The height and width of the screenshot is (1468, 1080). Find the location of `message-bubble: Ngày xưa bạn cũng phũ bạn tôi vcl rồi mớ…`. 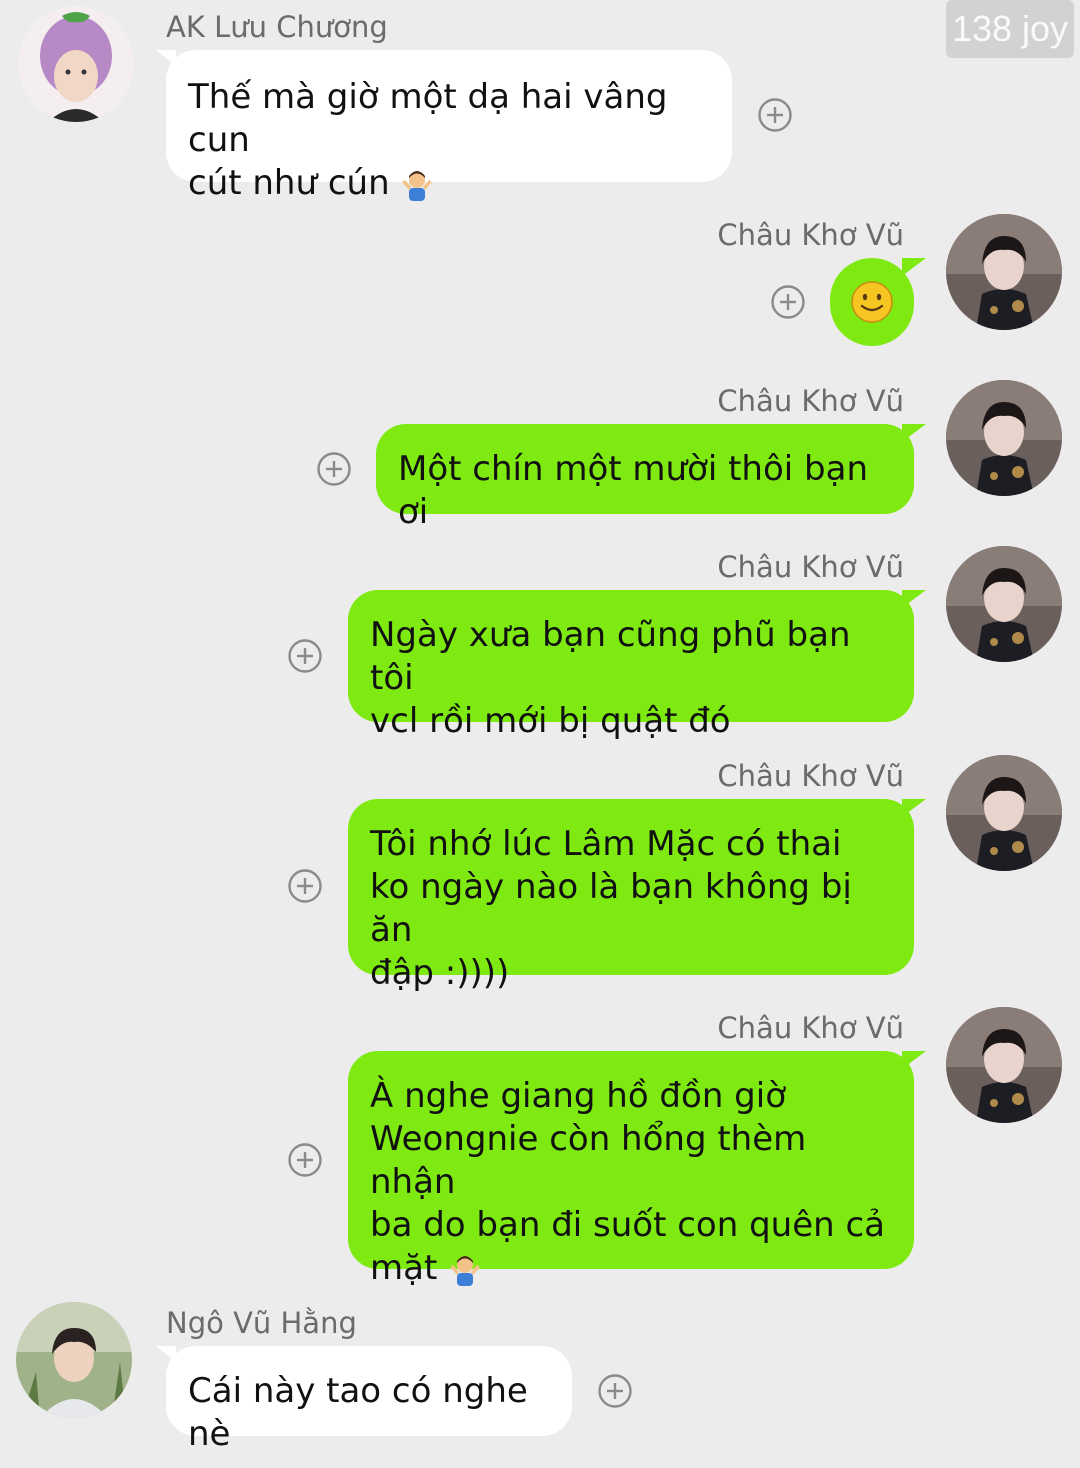

message-bubble: Ngày xưa bạn cũng phũ bạn tôi vcl rồi mớ… is located at coordinates (637, 665).